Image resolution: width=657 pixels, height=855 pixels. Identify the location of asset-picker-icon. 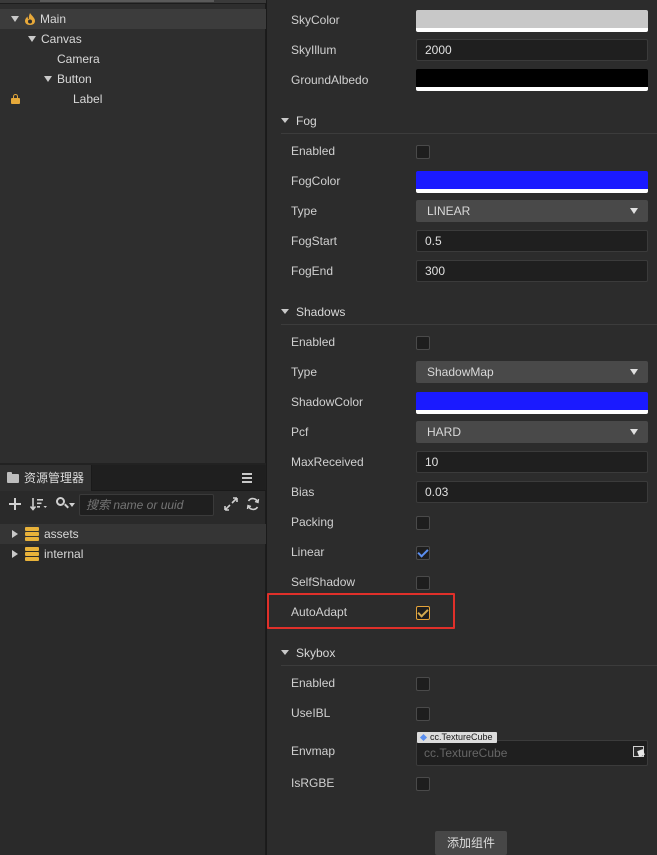
(638, 751).